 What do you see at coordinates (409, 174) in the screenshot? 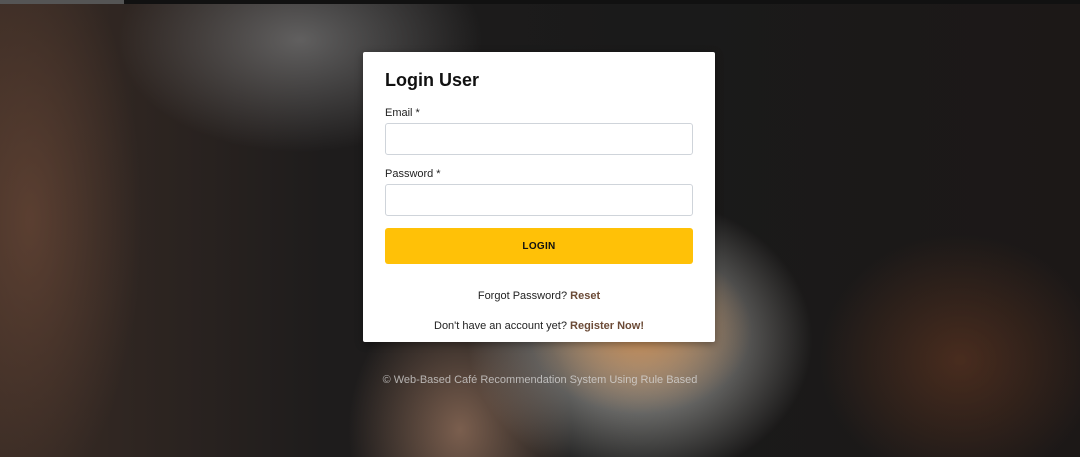
I see `password-label-text: Password` at bounding box center [409, 174].